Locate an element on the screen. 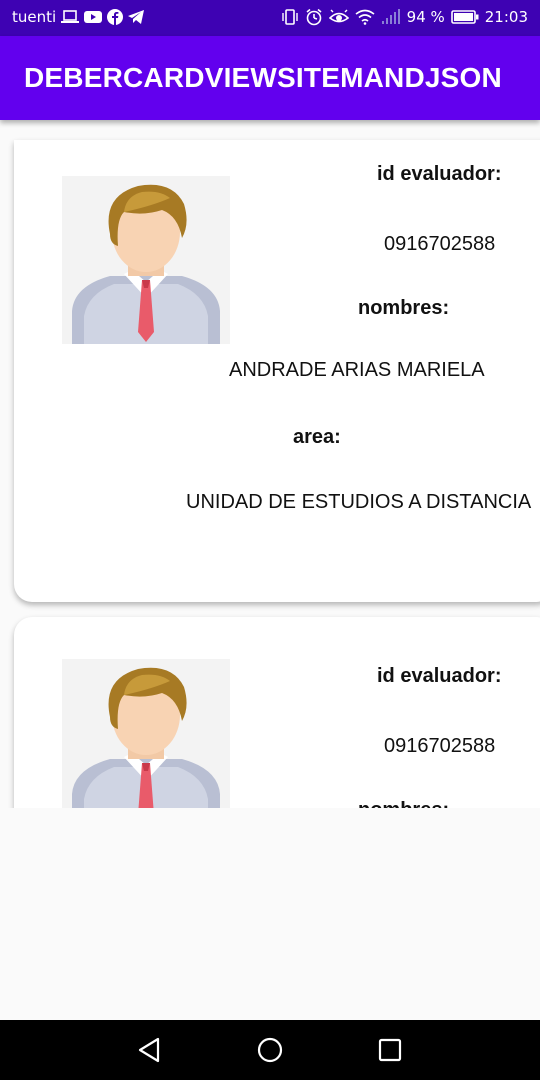  signal-icon is located at coordinates (390, 16).